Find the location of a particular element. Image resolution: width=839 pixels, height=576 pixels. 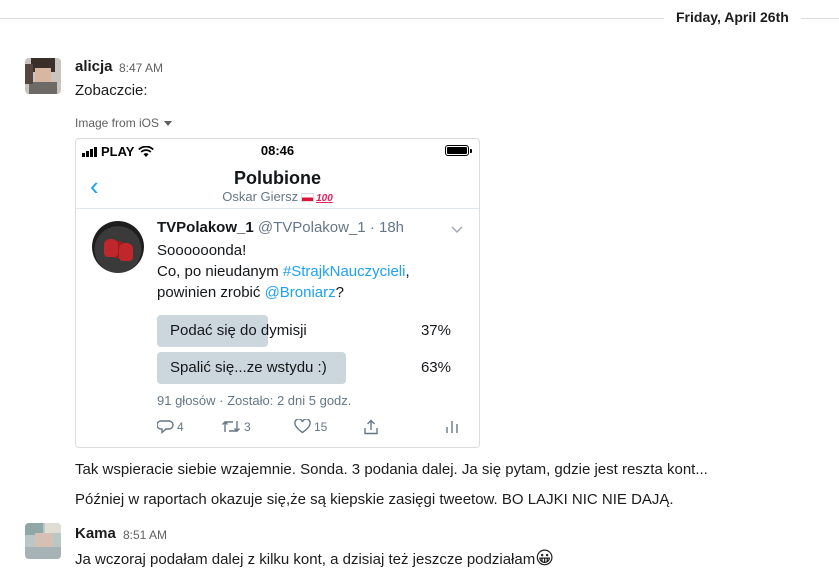

tweet-text-part: , is located at coordinates (407, 271).